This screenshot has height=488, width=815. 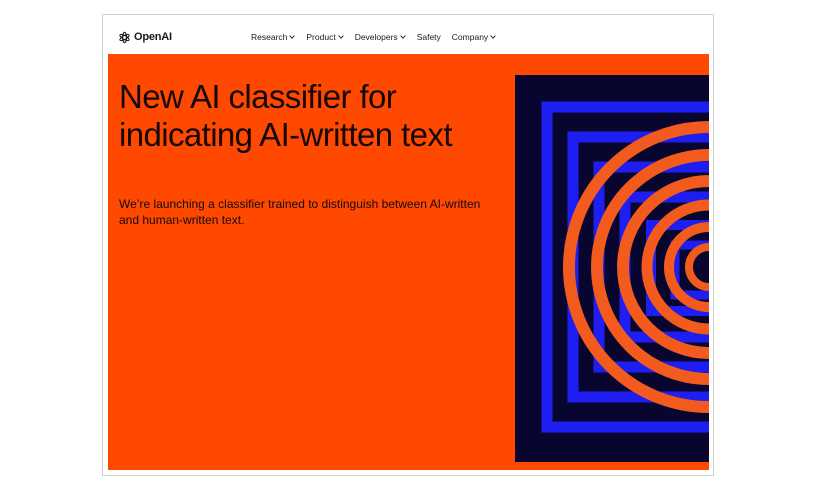 I want to click on nav-research: Research, so click(x=273, y=37).